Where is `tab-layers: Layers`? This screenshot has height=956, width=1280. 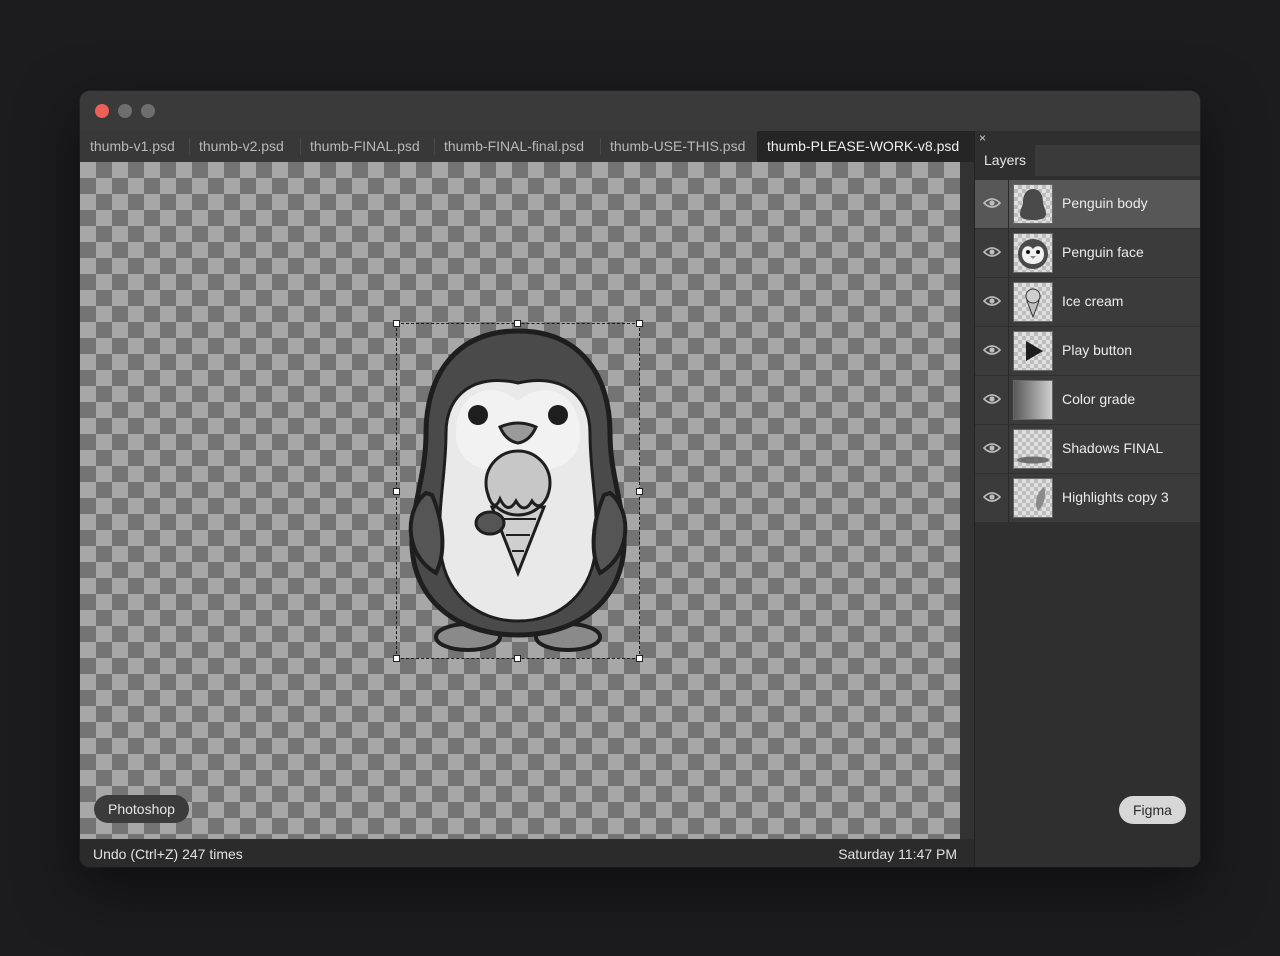 tab-layers: Layers is located at coordinates (1005, 160).